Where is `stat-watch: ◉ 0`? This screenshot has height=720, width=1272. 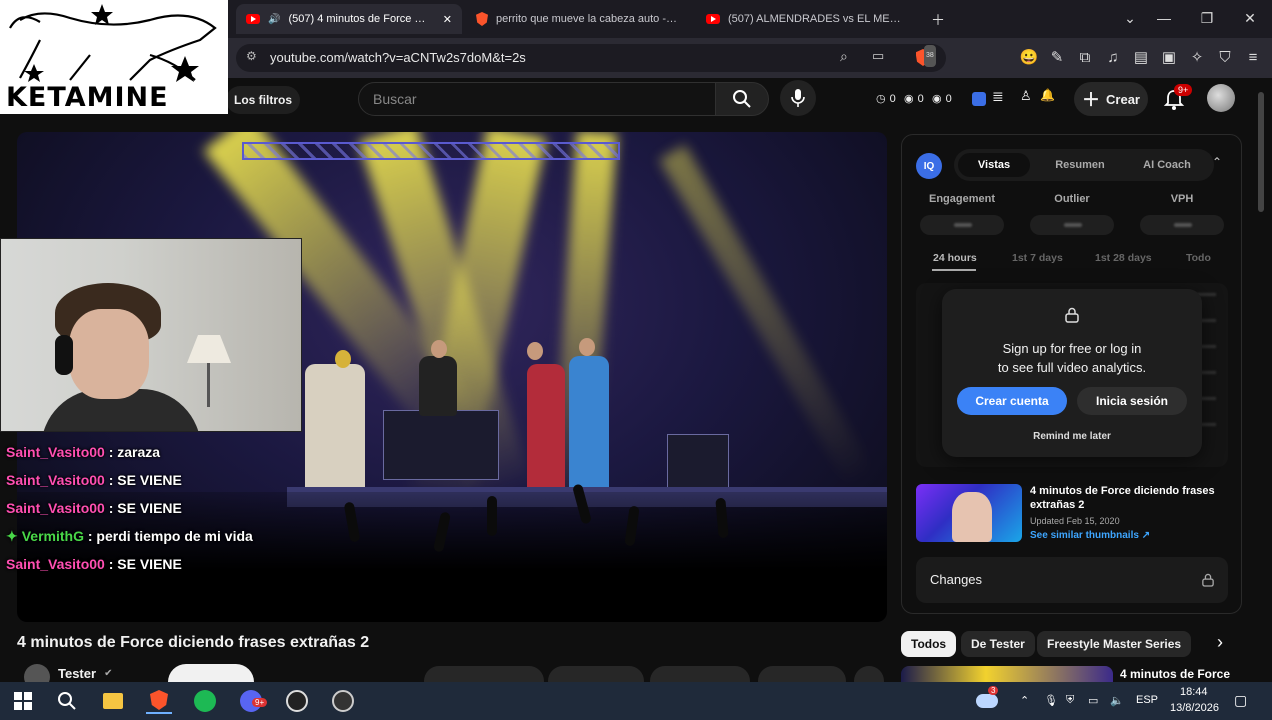
stat-watch: ◉ 0 is located at coordinates (942, 99).